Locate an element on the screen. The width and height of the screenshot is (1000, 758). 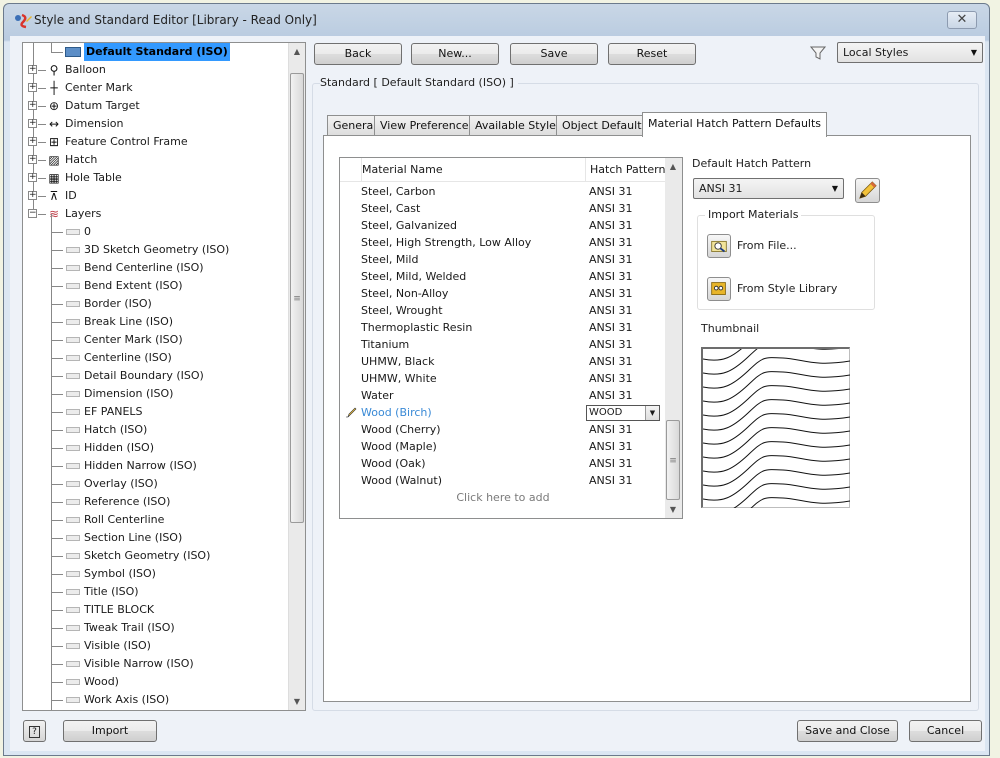
table-row: Steel, Mild, Welded ANSI 31 is located at coordinates (503, 276).